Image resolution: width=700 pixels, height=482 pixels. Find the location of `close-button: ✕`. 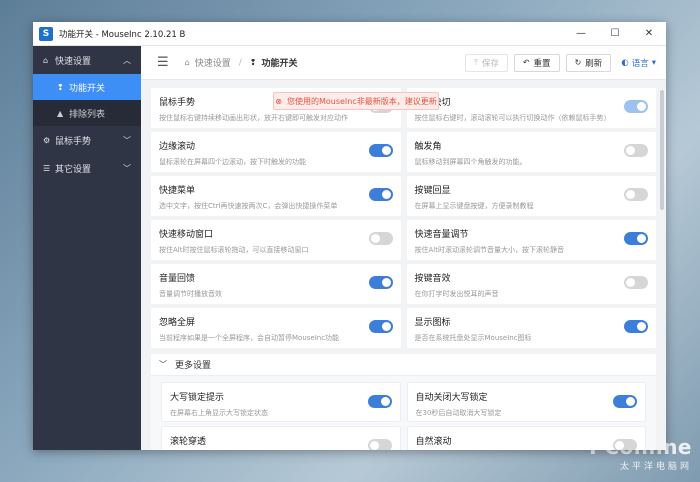

close-button: ✕ is located at coordinates (649, 34).